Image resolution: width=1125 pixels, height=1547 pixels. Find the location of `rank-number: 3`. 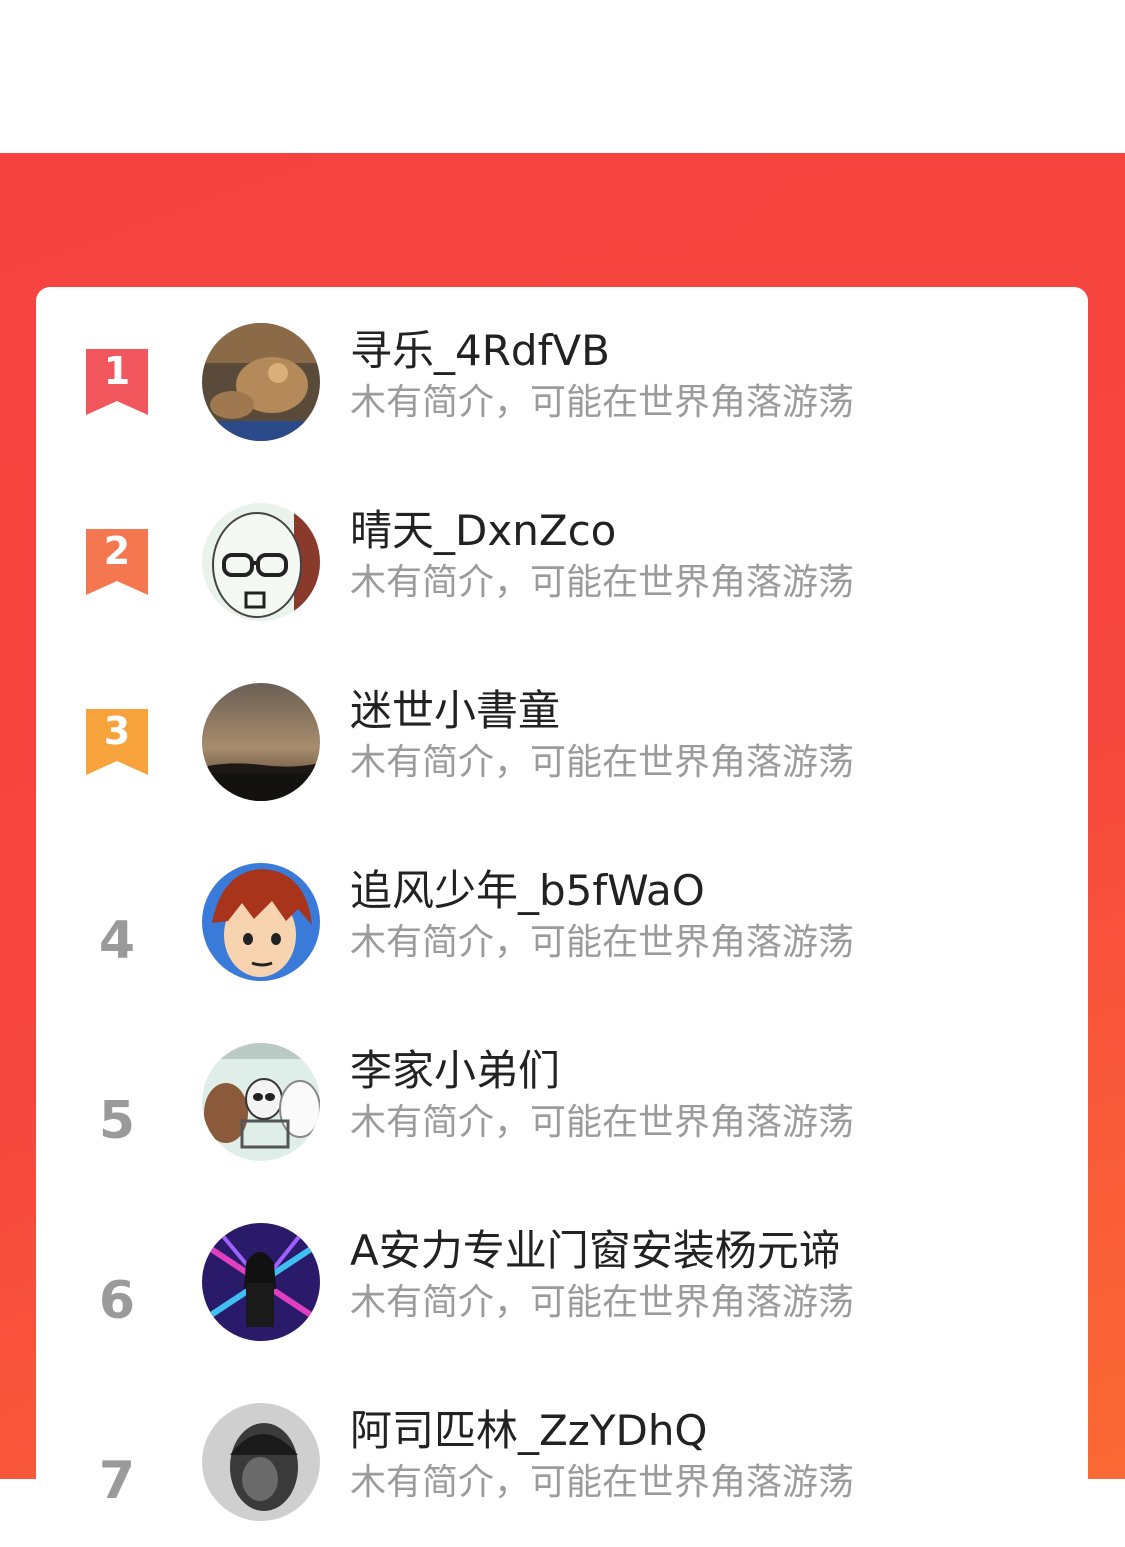

rank-number: 3 is located at coordinates (117, 731).